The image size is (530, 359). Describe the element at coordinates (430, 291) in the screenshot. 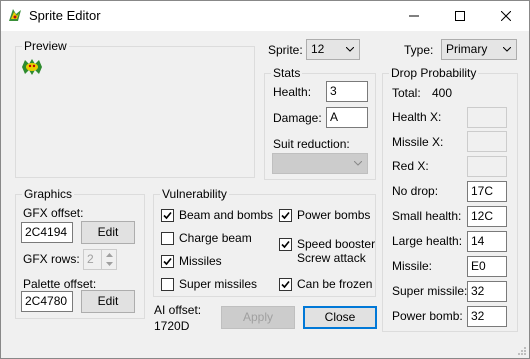

I see `super-missile-label: Super missile:` at that location.